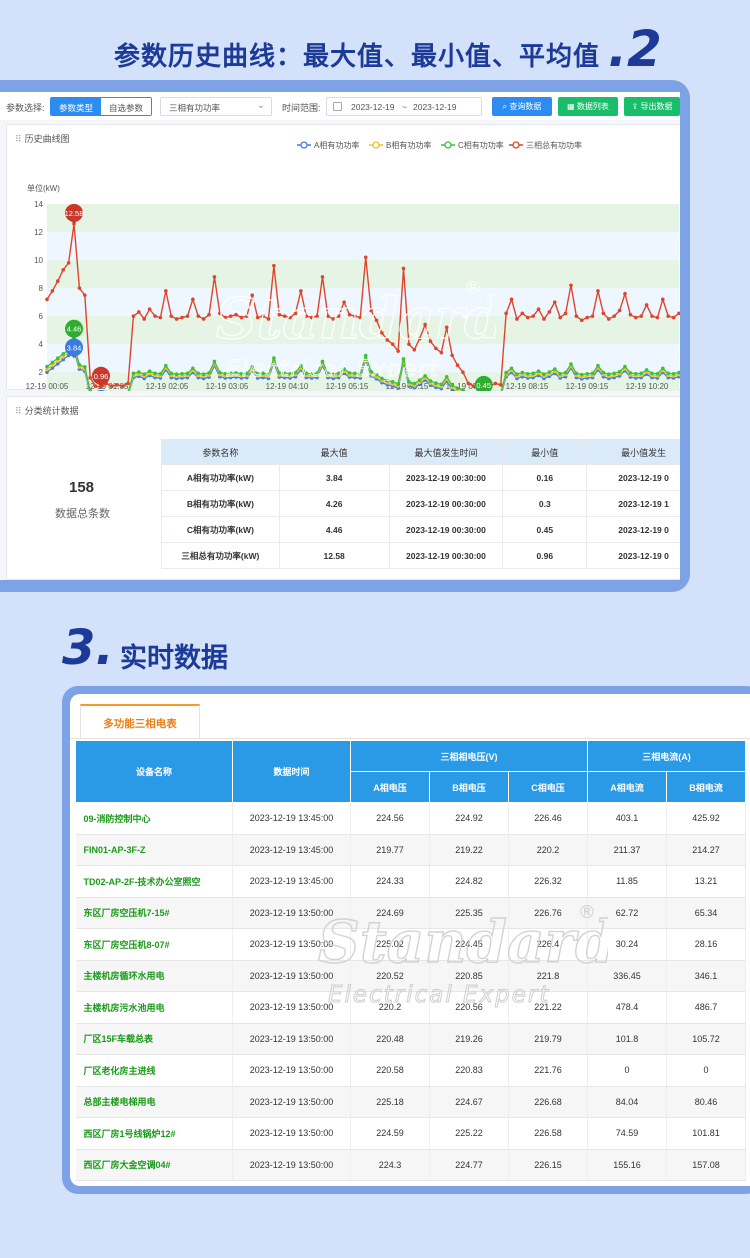  I want to click on stats-cell: 4.46, so click(334, 529).